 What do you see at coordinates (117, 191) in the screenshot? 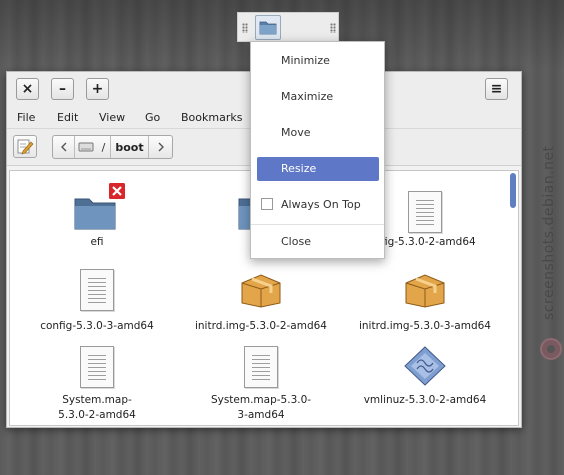
I see `unreadable-emblem-icon` at bounding box center [117, 191].